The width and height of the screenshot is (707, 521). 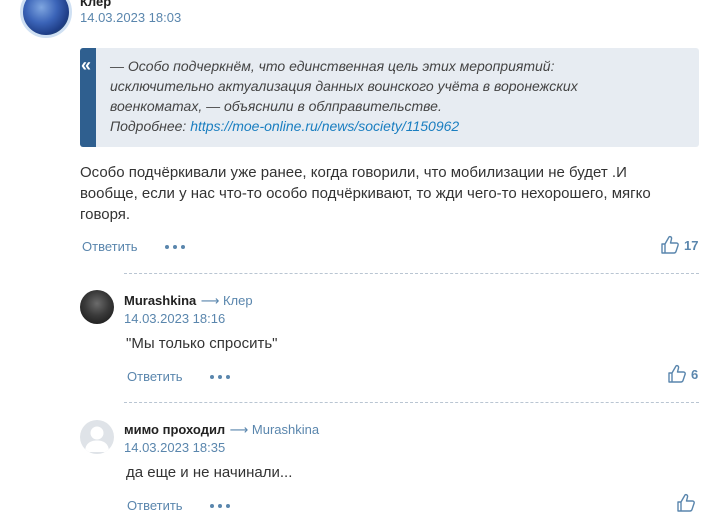 I want to click on comment-date: 14.03.2023 18:16, so click(x=174, y=318).